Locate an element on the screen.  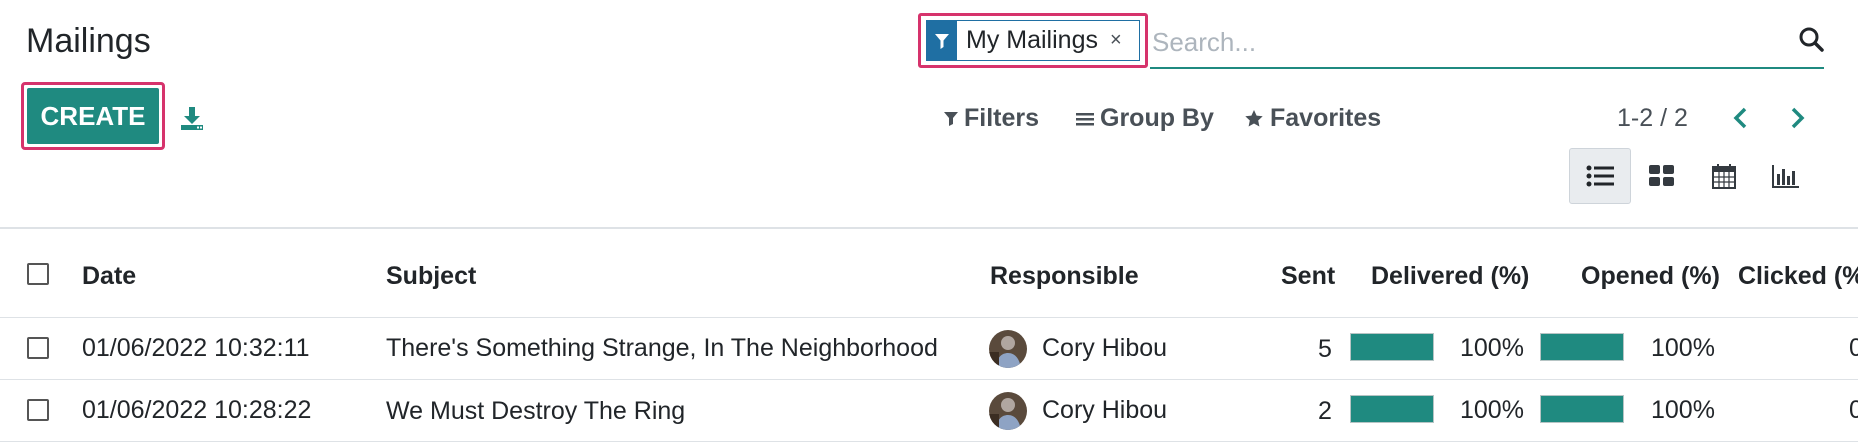
search-input is located at coordinates (1472, 42).